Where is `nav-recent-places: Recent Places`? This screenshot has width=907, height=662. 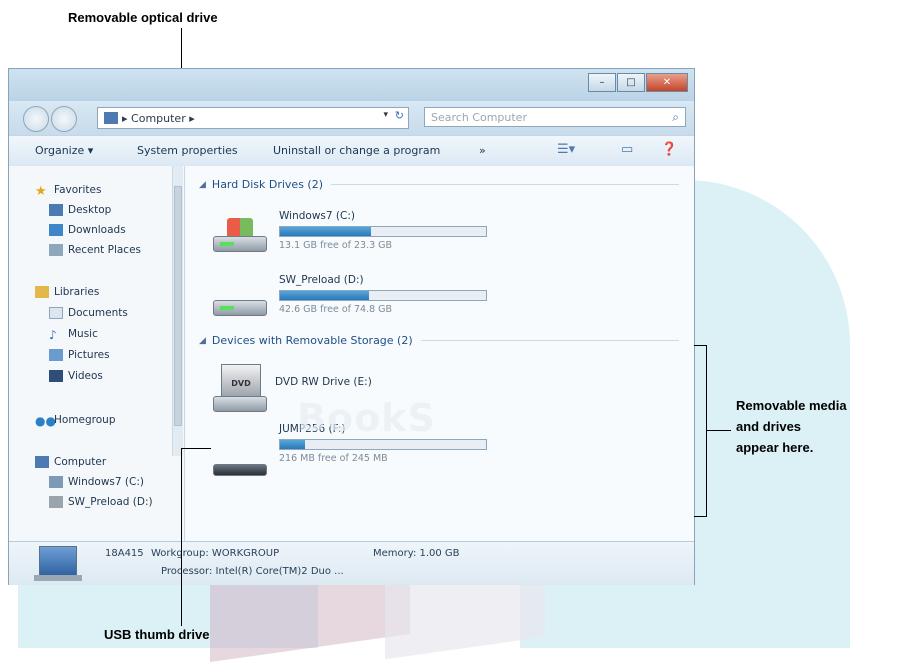 nav-recent-places: Recent Places is located at coordinates (95, 250).